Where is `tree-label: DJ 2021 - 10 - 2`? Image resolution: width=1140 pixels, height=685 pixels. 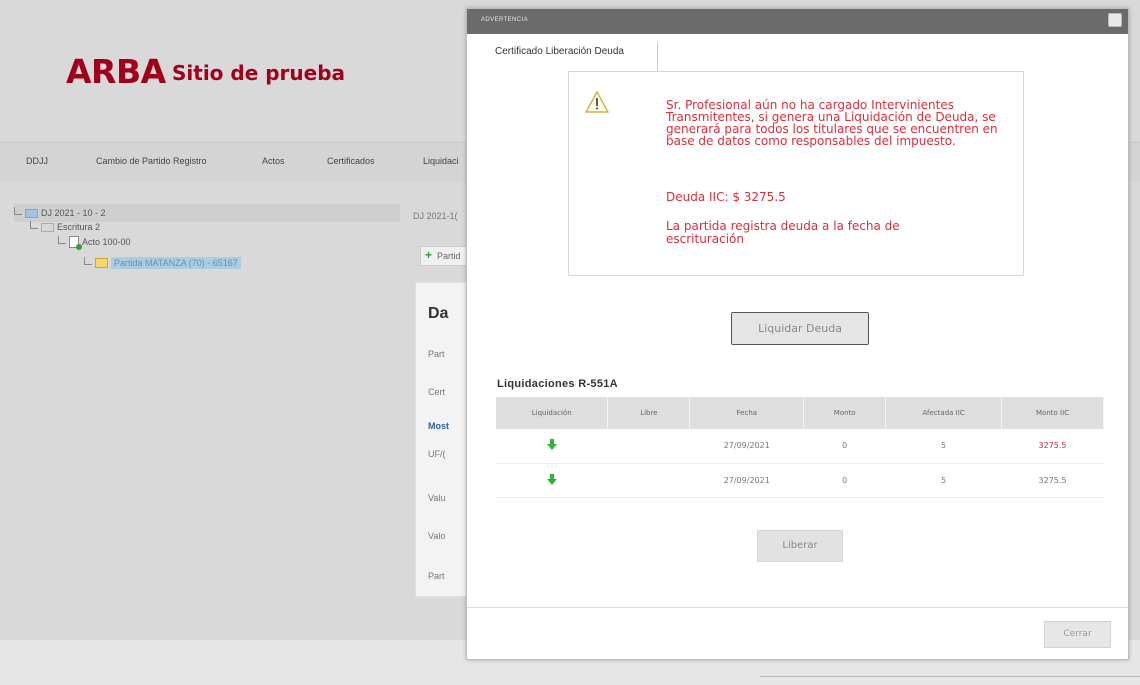 tree-label: DJ 2021 - 10 - 2 is located at coordinates (73, 213).